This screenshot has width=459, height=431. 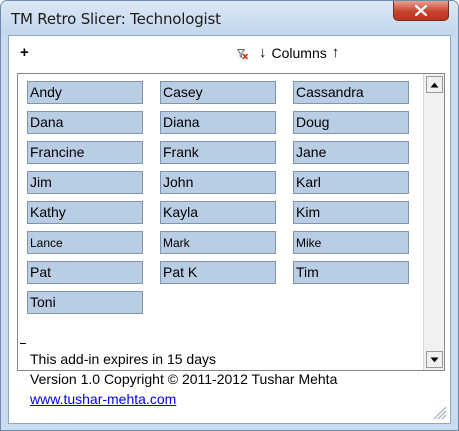 I want to click on columns-label: Columns, so click(x=299, y=52).